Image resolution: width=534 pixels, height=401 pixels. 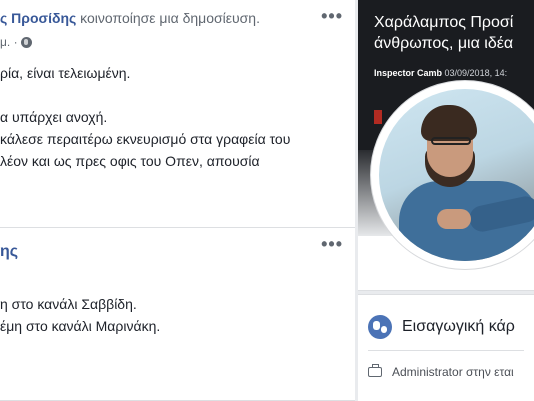 I want to click on work-info-text: Administrator στην εται, so click(x=453, y=372).